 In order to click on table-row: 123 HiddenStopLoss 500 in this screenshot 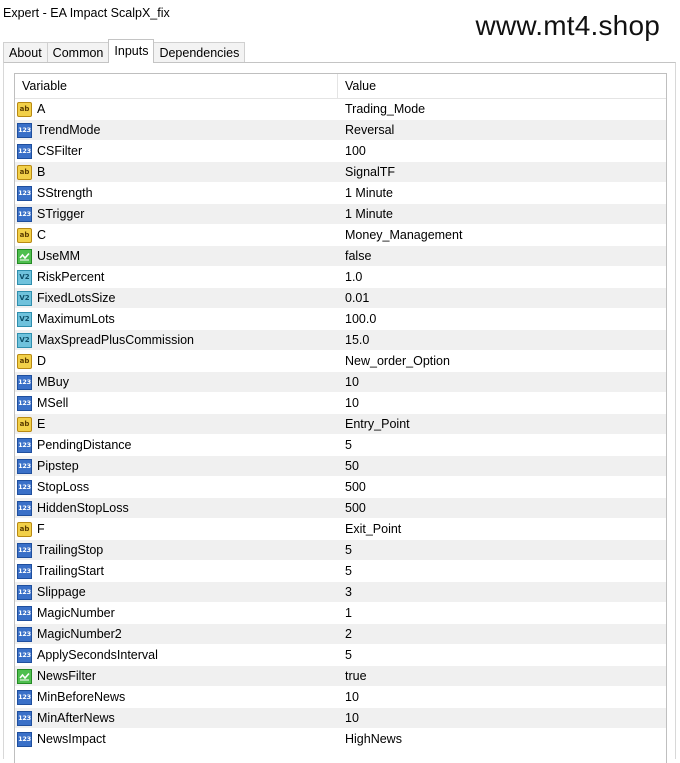, I will do `click(340, 508)`.